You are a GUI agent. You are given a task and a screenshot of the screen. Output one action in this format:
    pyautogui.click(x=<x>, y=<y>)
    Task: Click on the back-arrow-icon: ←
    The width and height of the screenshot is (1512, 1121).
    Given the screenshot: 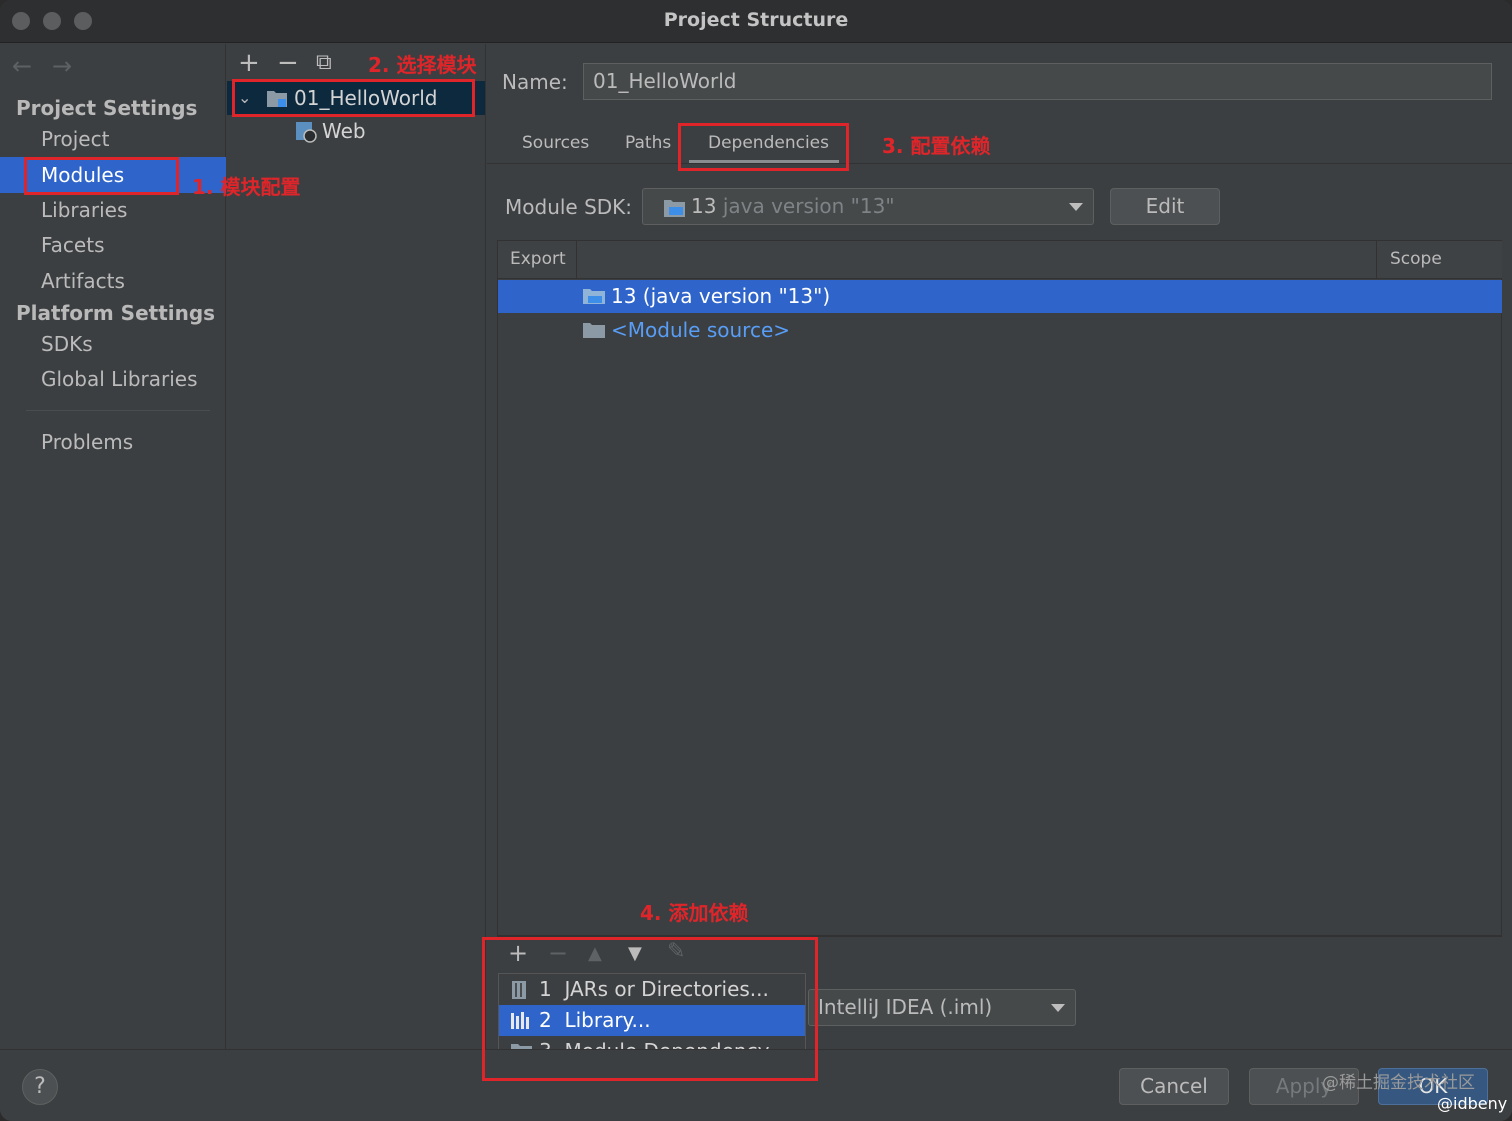 What is the action you would take?
    pyautogui.click(x=22, y=66)
    